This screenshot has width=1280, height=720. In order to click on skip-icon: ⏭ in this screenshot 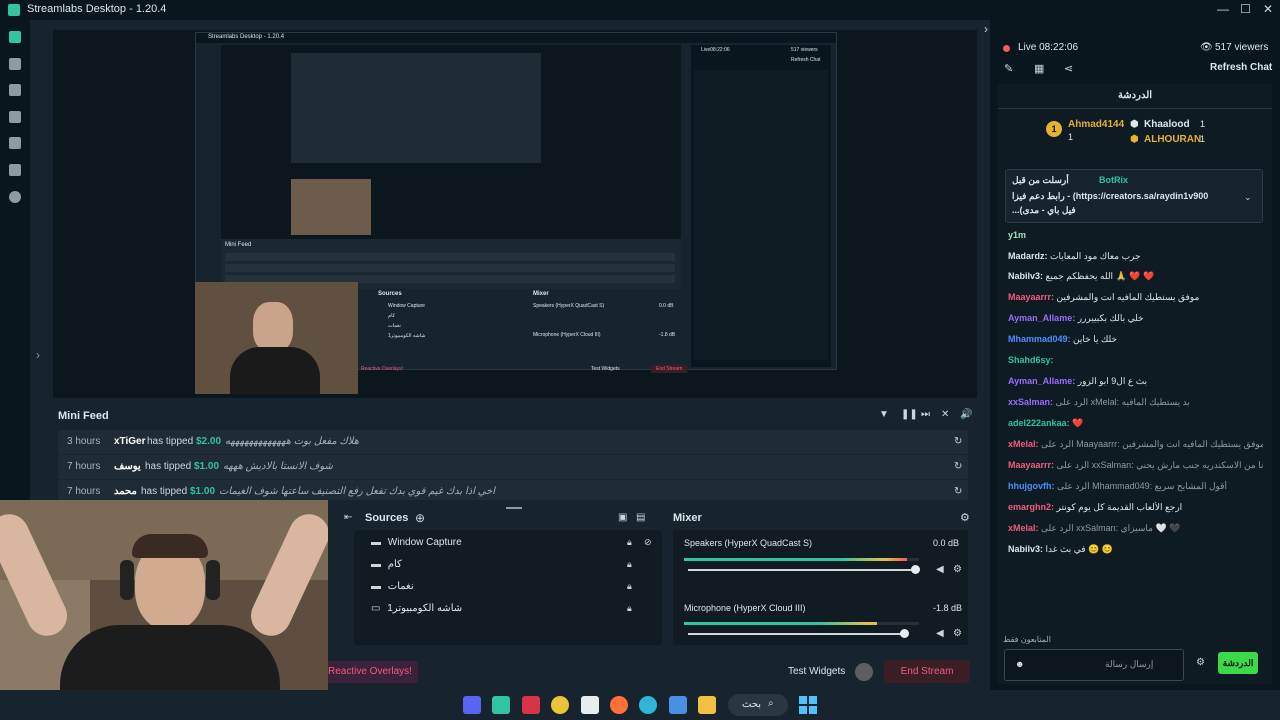, I will do `click(925, 414)`.